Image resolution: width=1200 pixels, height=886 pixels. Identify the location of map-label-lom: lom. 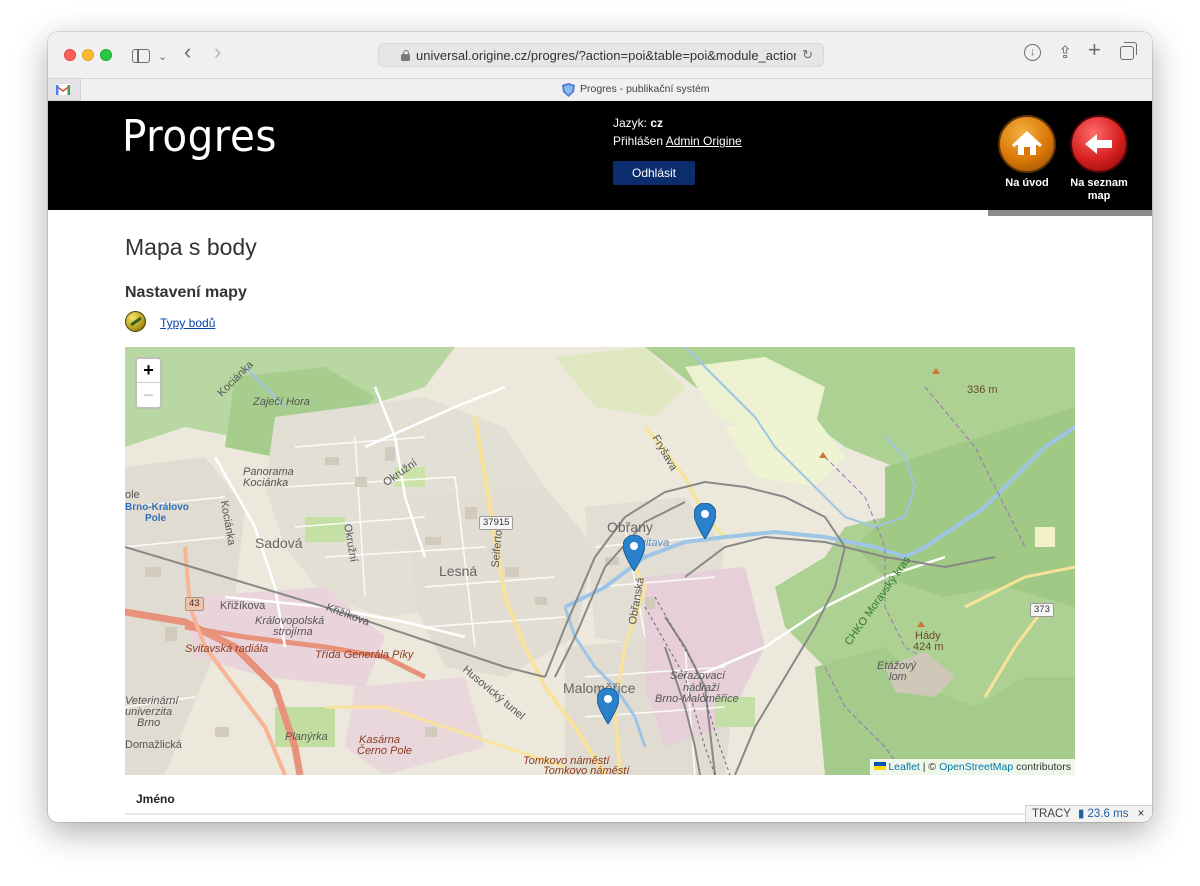
(898, 677).